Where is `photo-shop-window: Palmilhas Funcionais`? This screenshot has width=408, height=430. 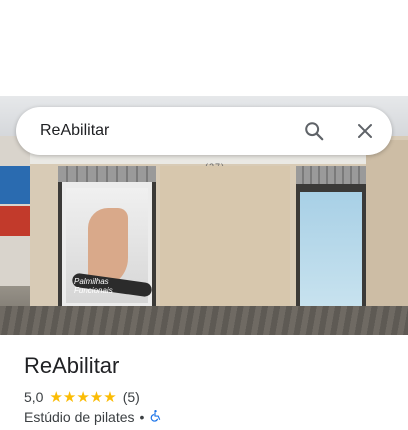 photo-shop-window: Palmilhas Funcionais is located at coordinates (107, 238).